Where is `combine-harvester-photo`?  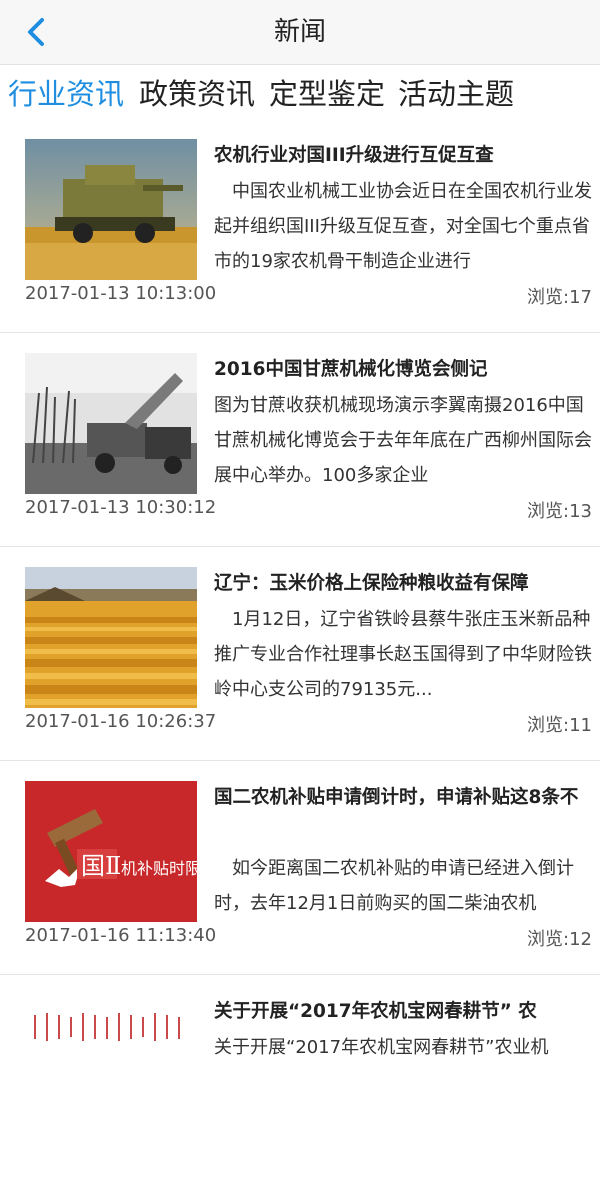 combine-harvester-photo is located at coordinates (111, 209).